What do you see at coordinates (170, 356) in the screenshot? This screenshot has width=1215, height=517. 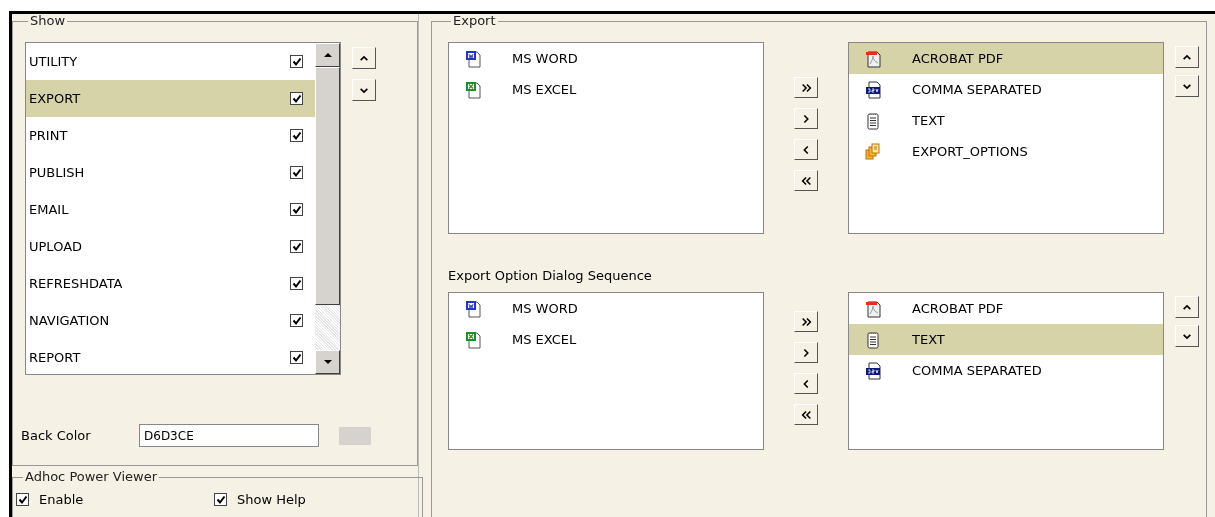 I see `list-item: REPORT` at bounding box center [170, 356].